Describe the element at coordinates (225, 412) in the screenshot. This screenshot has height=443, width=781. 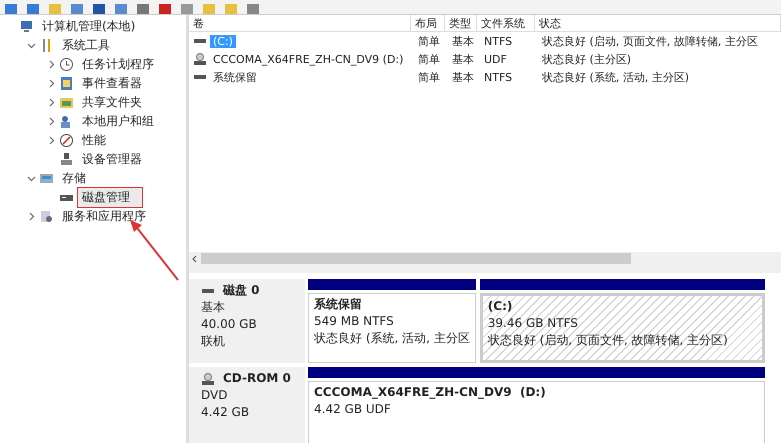
I see `disk-detail: 4.42 GB` at that location.